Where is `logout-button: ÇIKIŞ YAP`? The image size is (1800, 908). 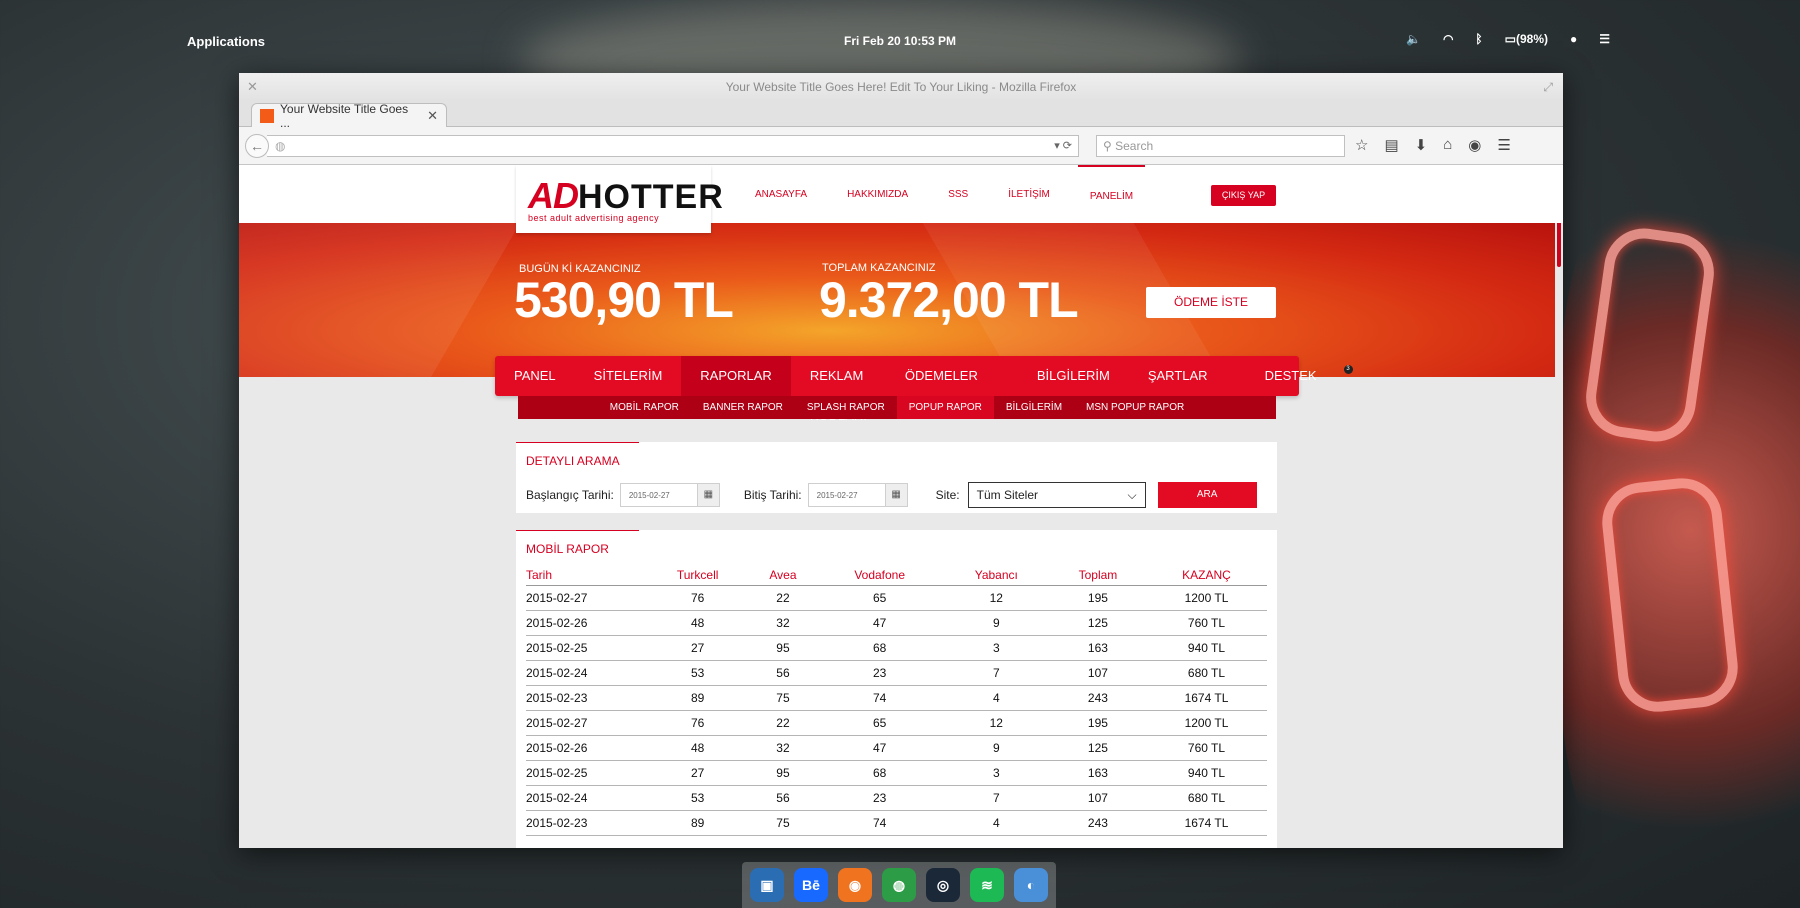
logout-button: ÇIKIŞ YAP is located at coordinates (1243, 195).